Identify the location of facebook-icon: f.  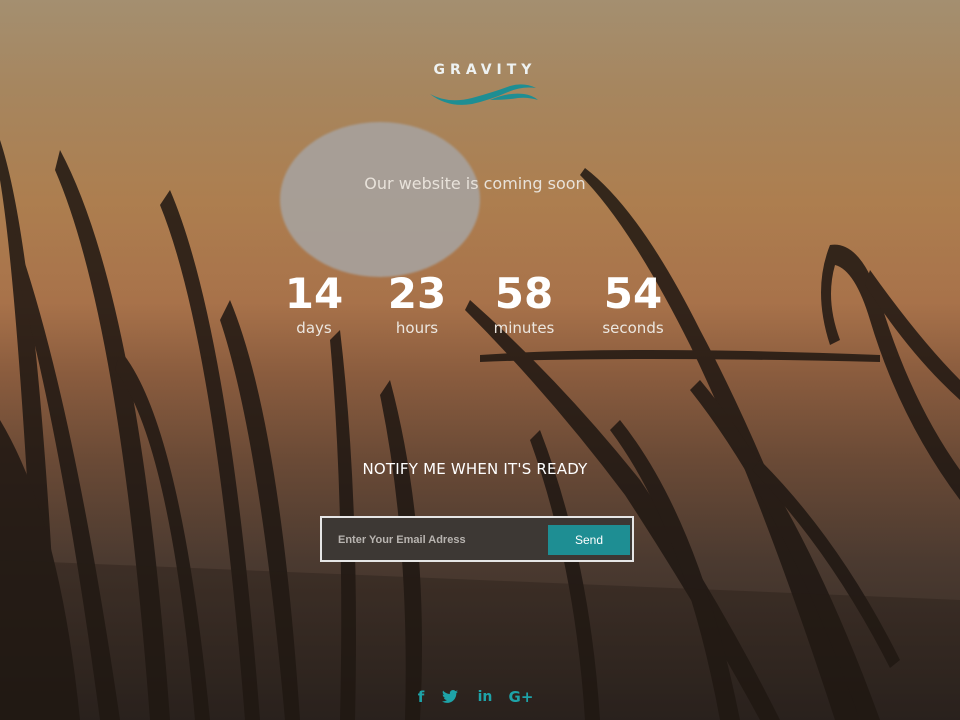
(421, 697).